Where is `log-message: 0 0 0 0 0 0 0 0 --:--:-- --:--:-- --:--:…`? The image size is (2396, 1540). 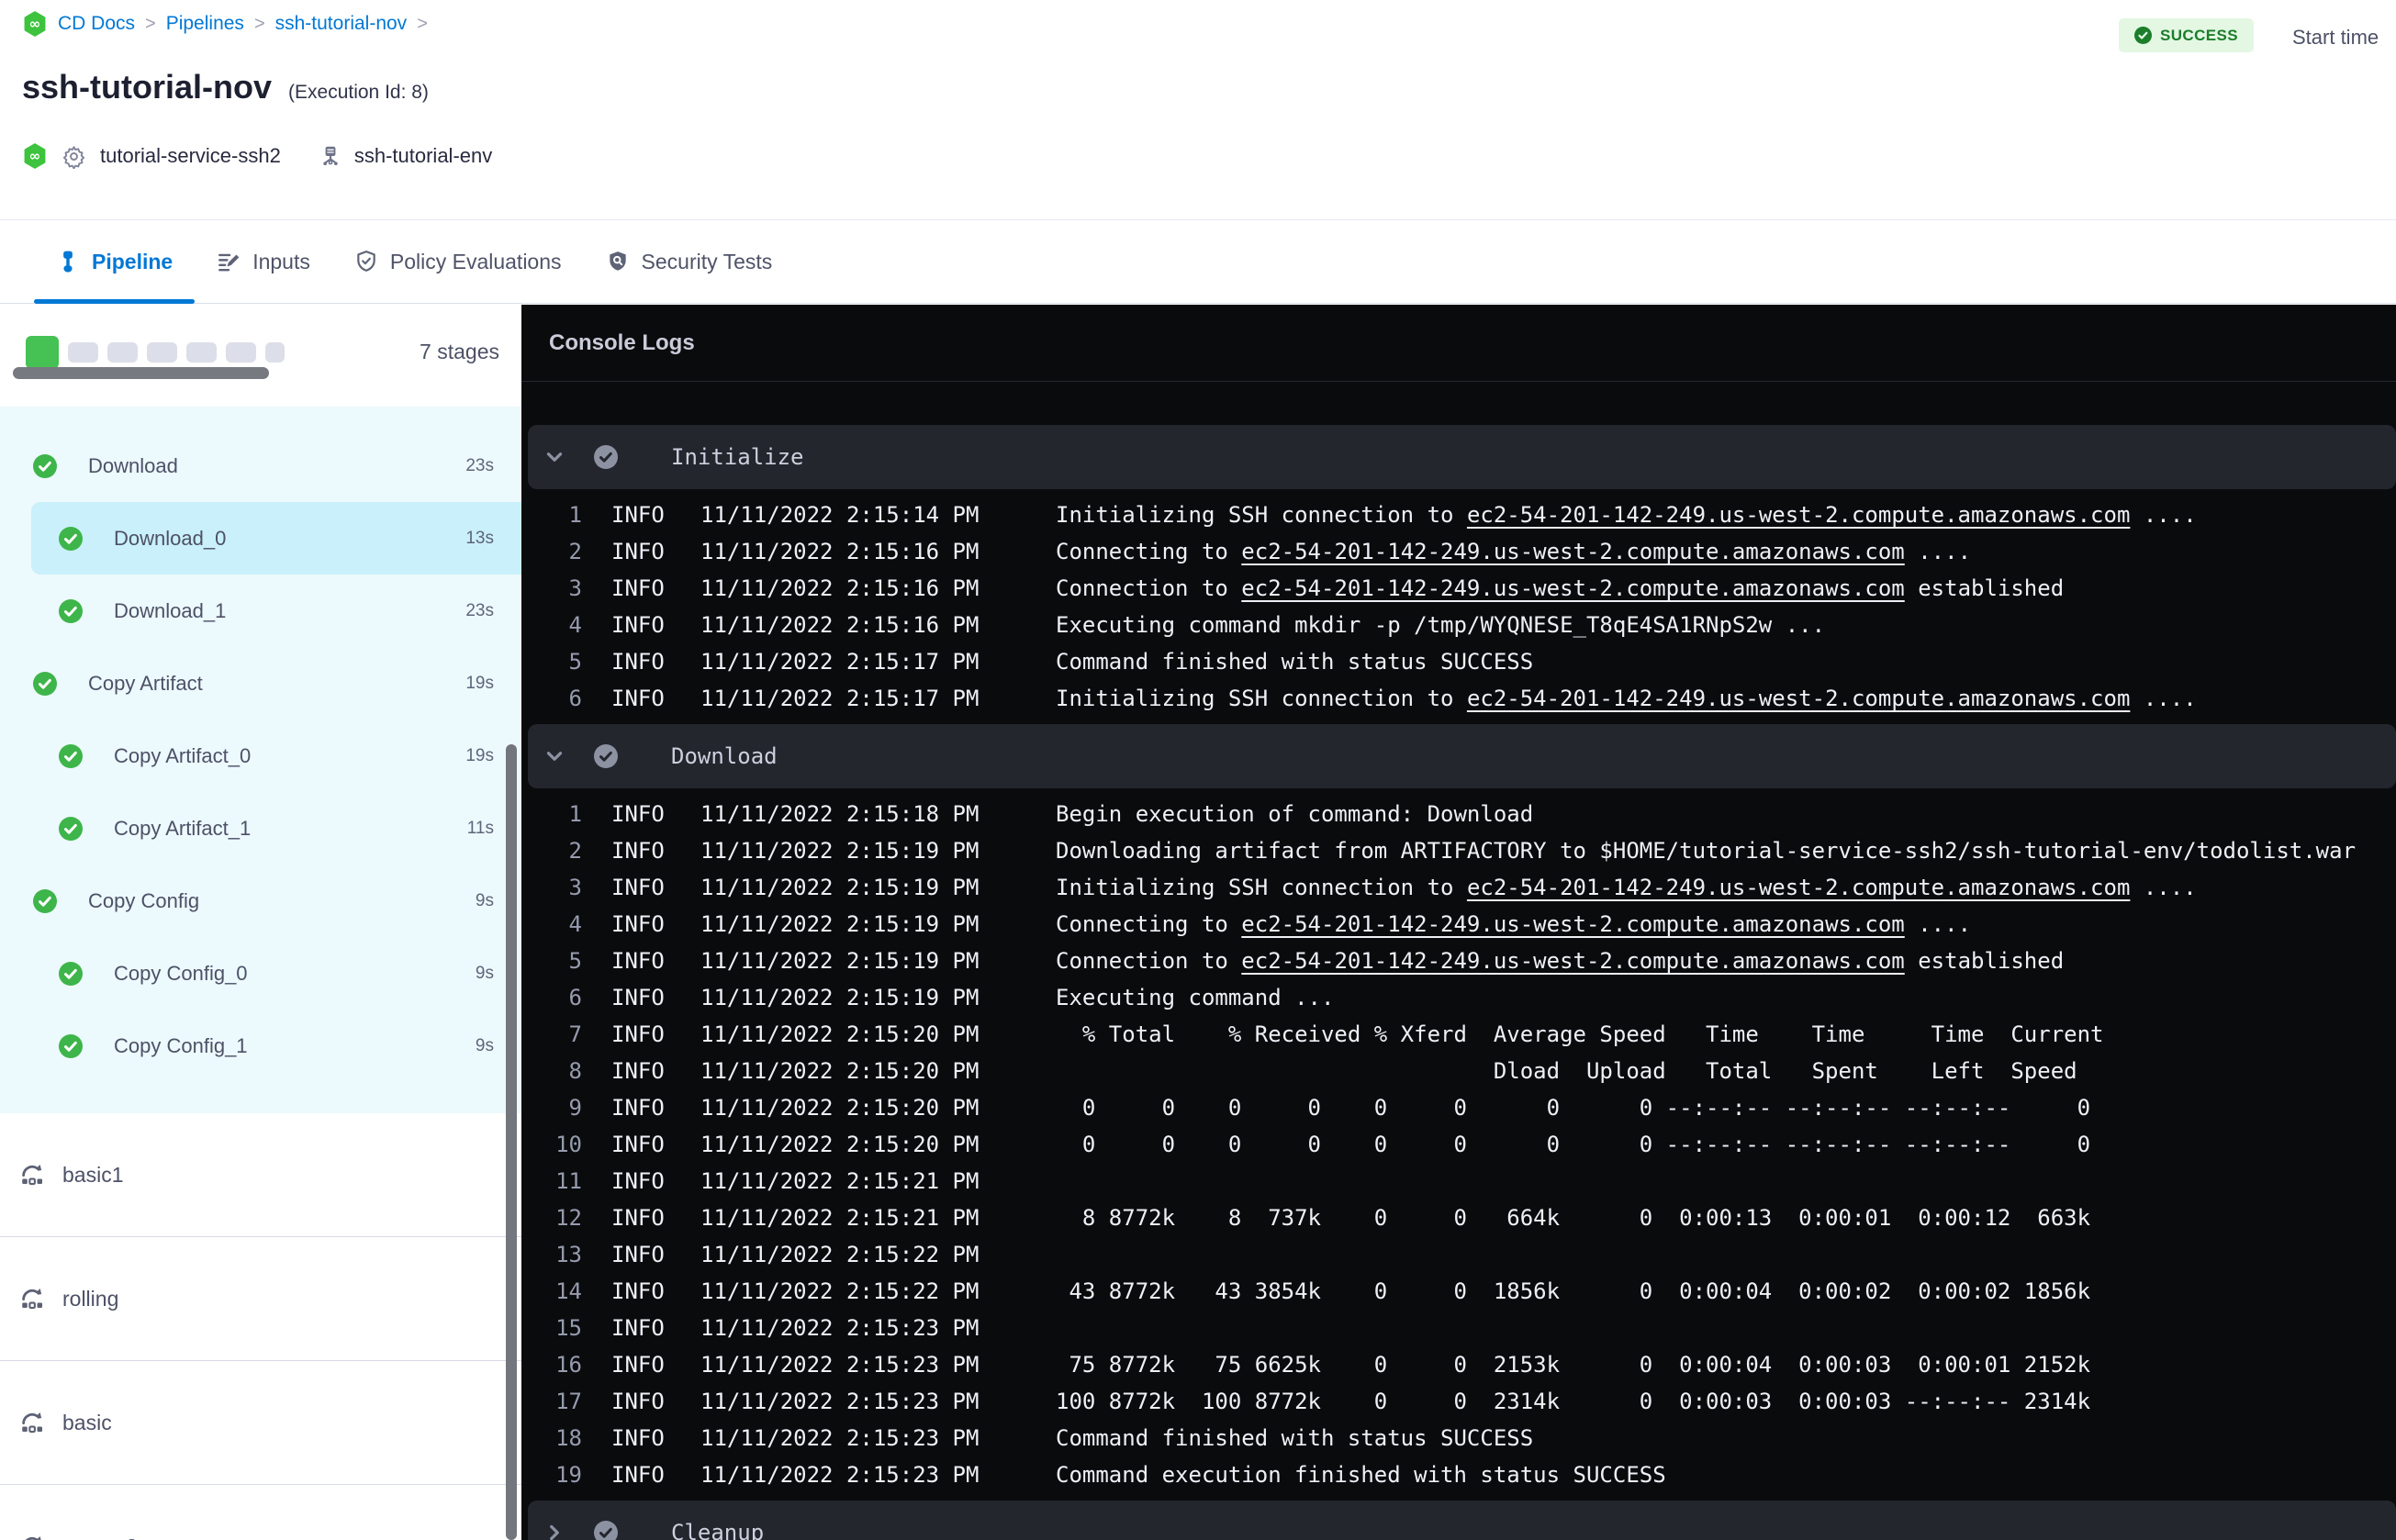 log-message: 0 0 0 0 0 0 0 0 --:--:-- --:--:-- --:--:… is located at coordinates (1573, 1108).